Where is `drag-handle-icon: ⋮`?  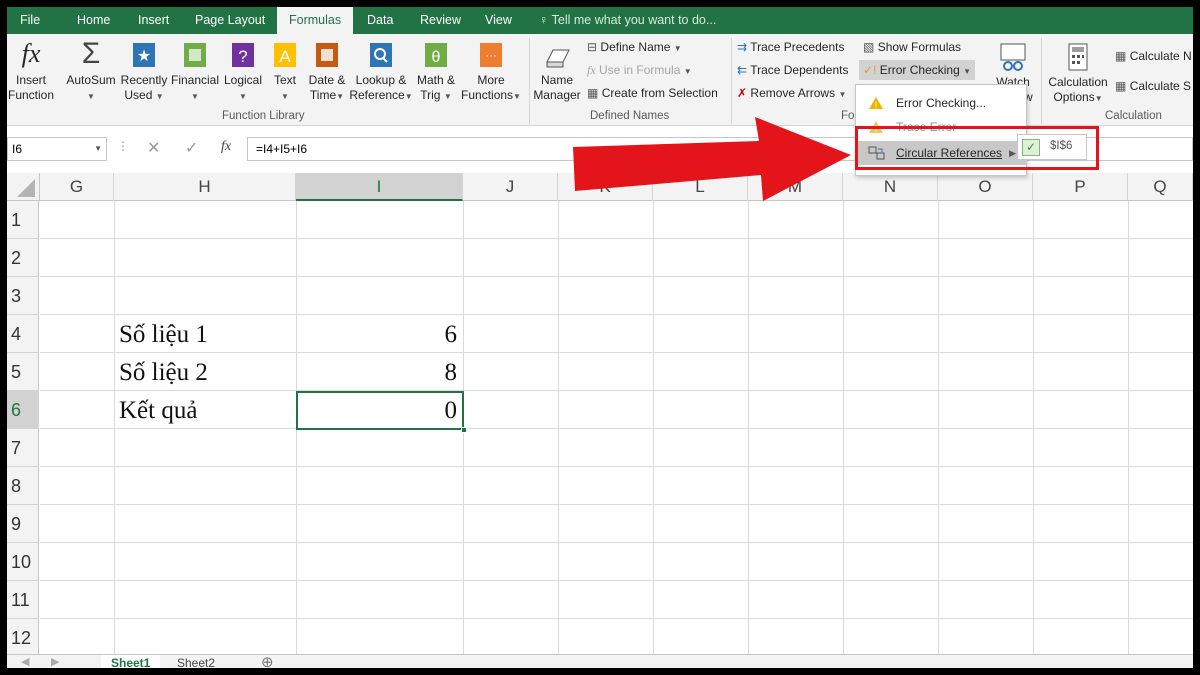 drag-handle-icon: ⋮ is located at coordinates (123, 146).